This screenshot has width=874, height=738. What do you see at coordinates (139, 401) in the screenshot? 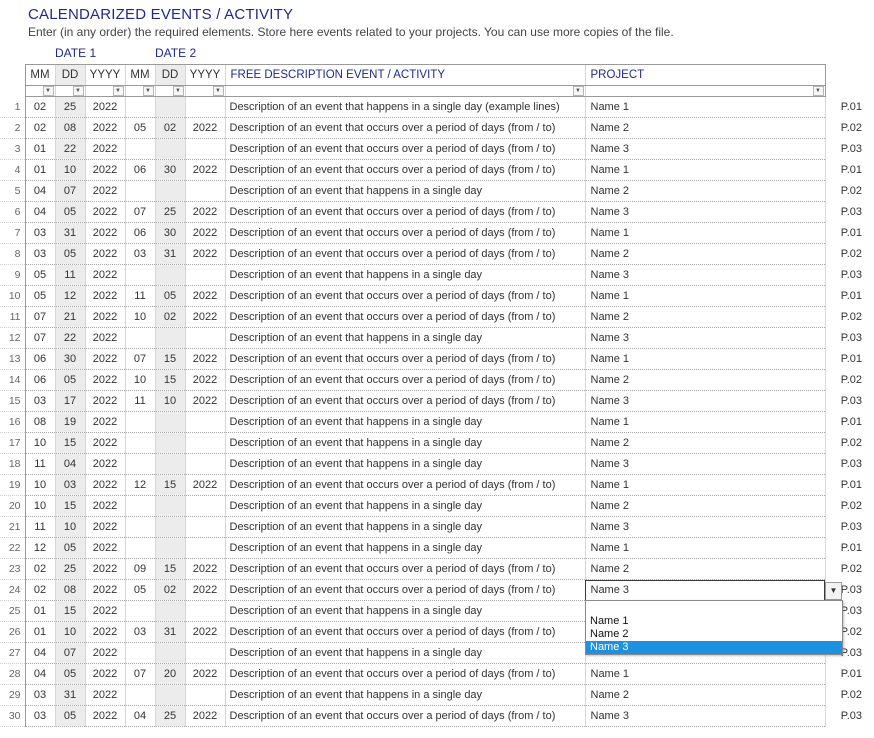
I see `date2-month-cell: 11` at bounding box center [139, 401].